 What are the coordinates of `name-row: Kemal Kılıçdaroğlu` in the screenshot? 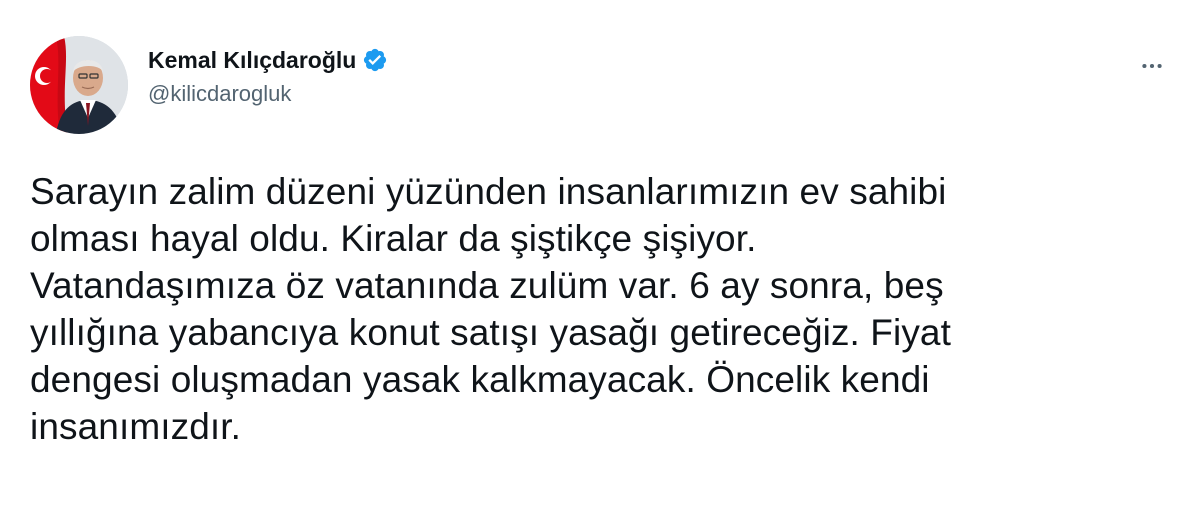 It's located at (268, 60).